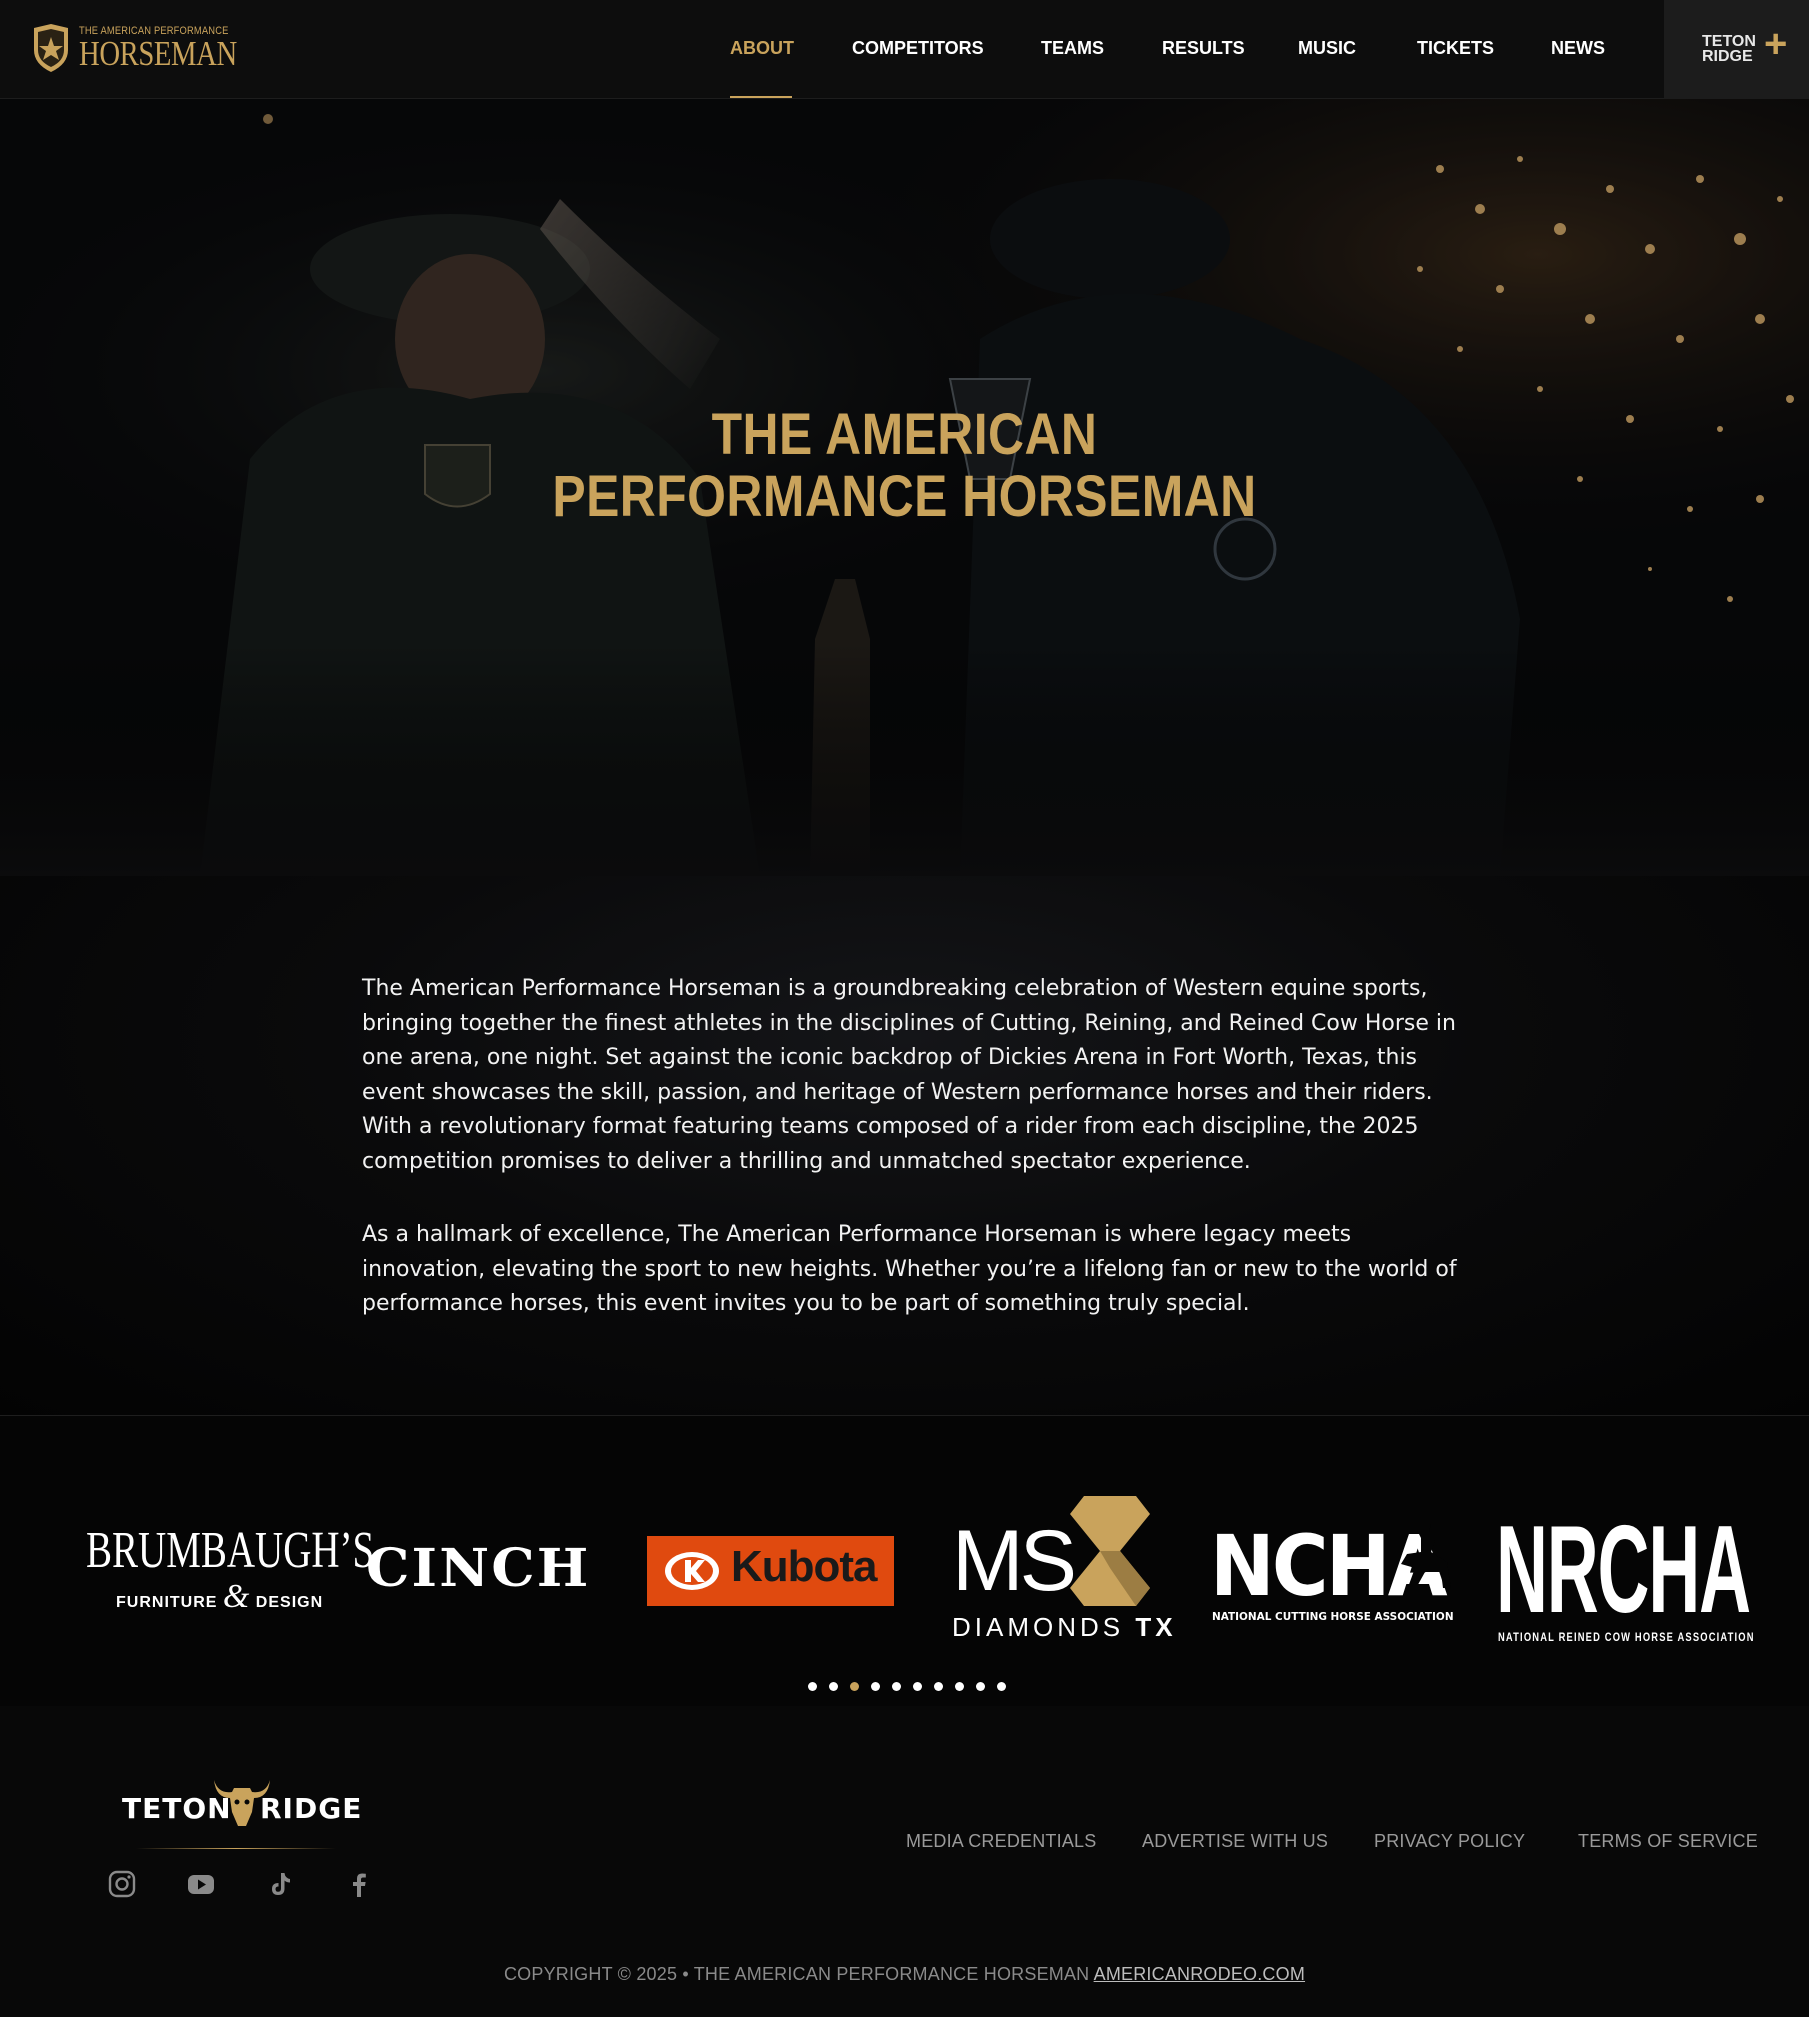 The image size is (1809, 2017). What do you see at coordinates (1578, 48) in the screenshot?
I see `nav-news: NEWS` at bounding box center [1578, 48].